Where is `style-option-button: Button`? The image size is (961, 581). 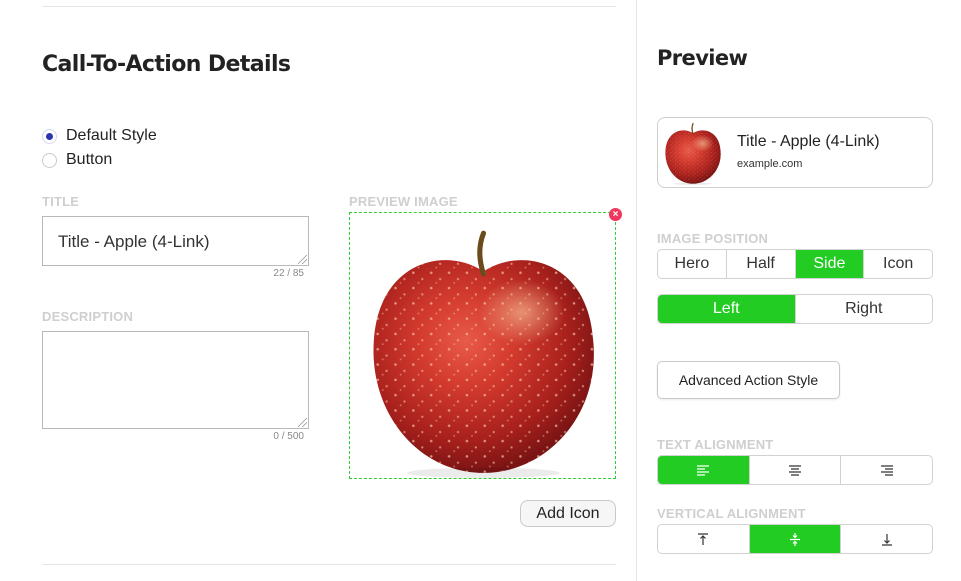
style-option-button: Button is located at coordinates (77, 160).